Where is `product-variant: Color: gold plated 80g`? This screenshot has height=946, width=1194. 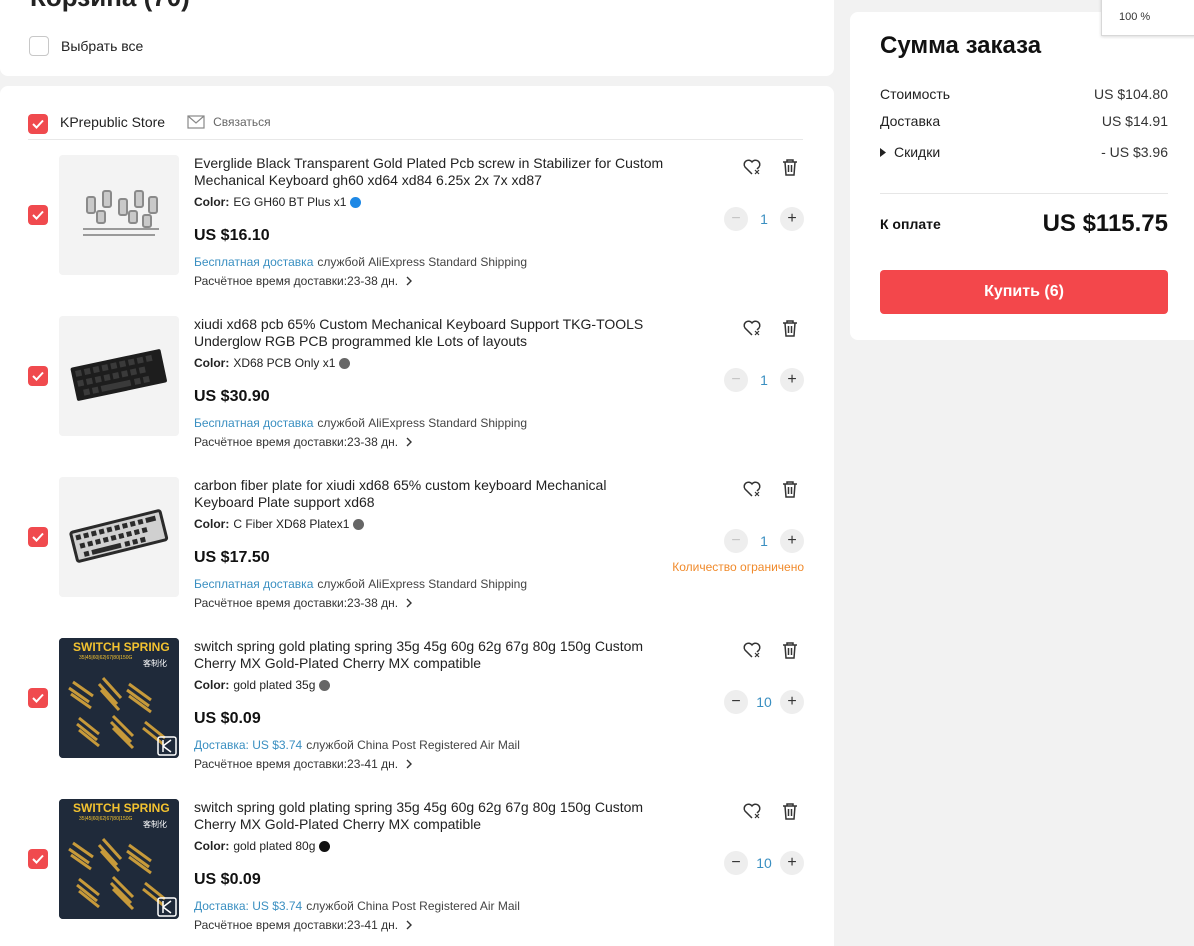
product-variant: Color: gold plated 80g is located at coordinates (262, 846).